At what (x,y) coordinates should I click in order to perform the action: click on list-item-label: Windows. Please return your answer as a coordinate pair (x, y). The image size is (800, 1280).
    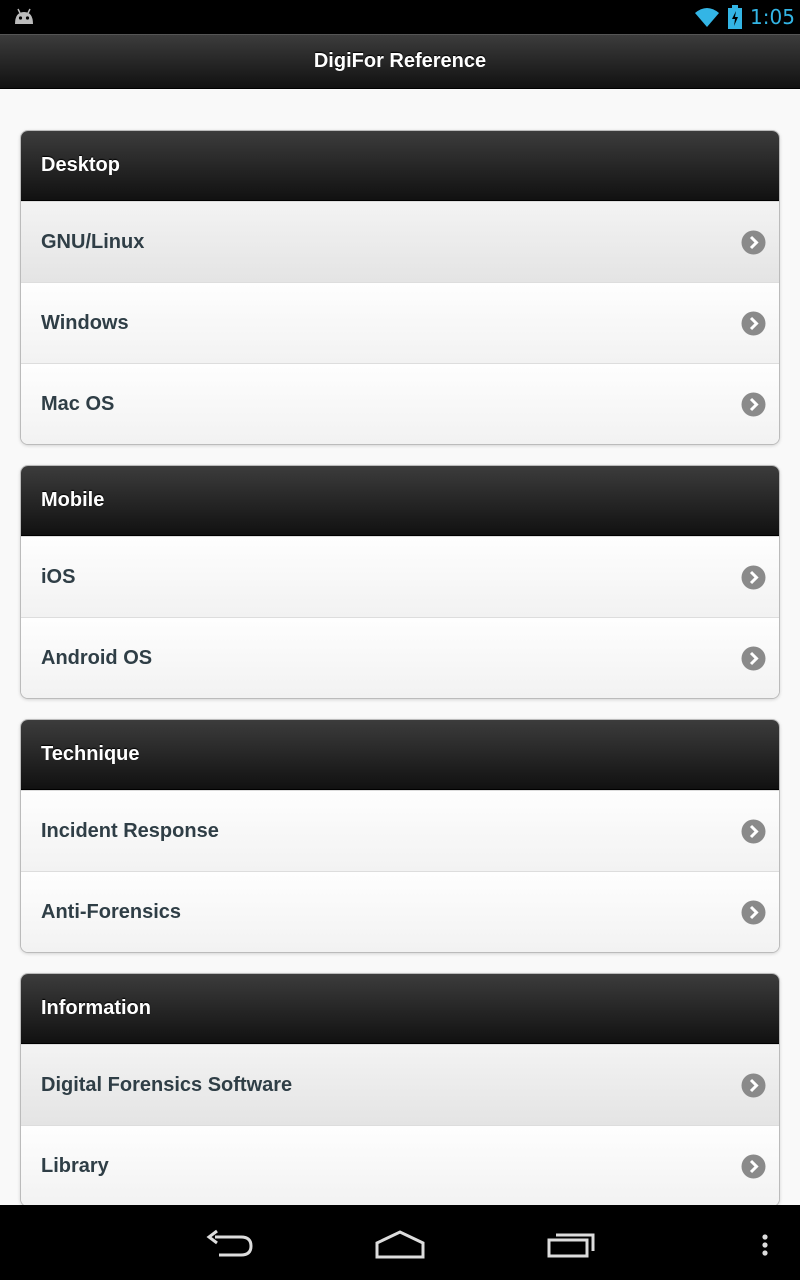
    Looking at the image, I should click on (85, 323).